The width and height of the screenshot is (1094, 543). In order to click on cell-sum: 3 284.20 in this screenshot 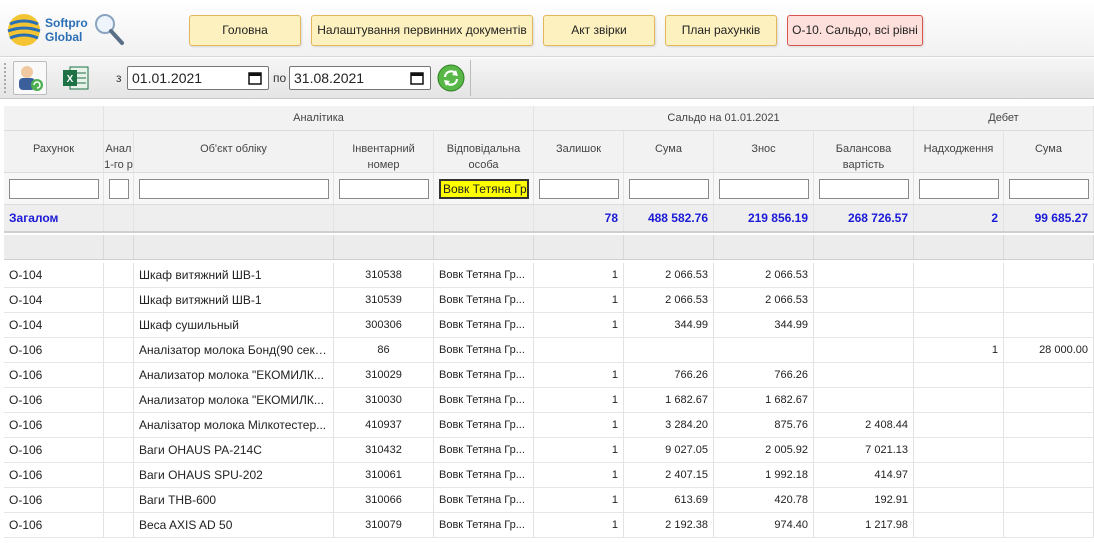, I will do `click(669, 425)`.